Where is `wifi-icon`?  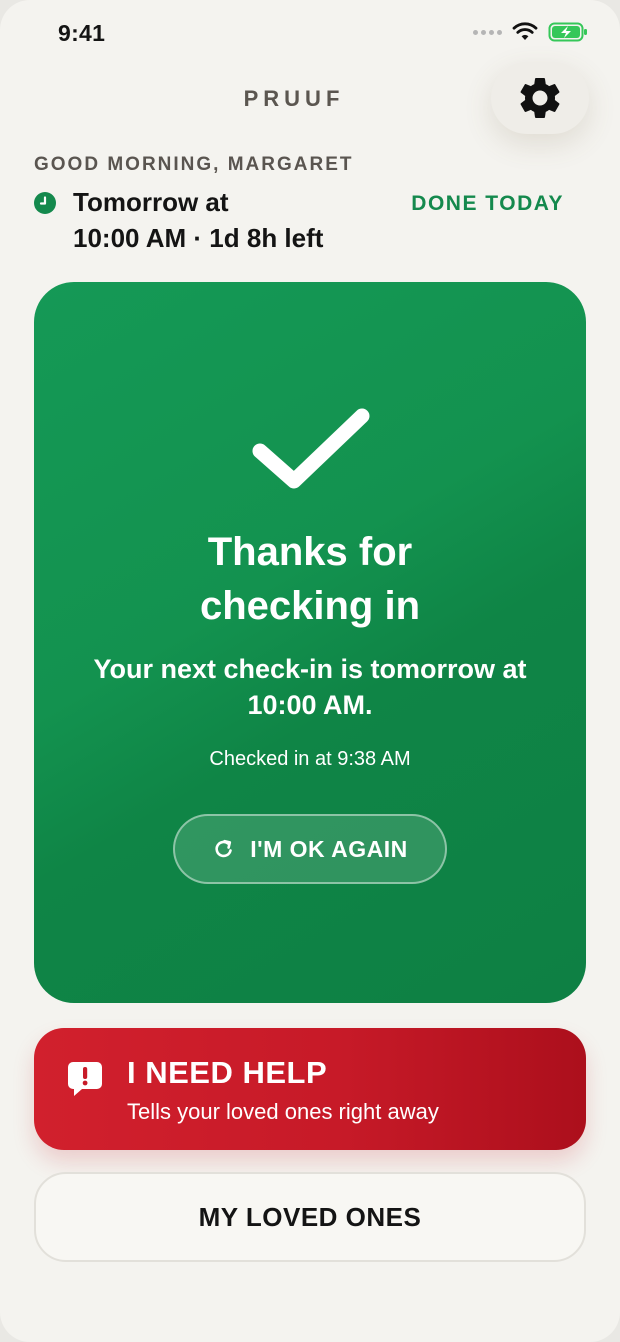 wifi-icon is located at coordinates (525, 31).